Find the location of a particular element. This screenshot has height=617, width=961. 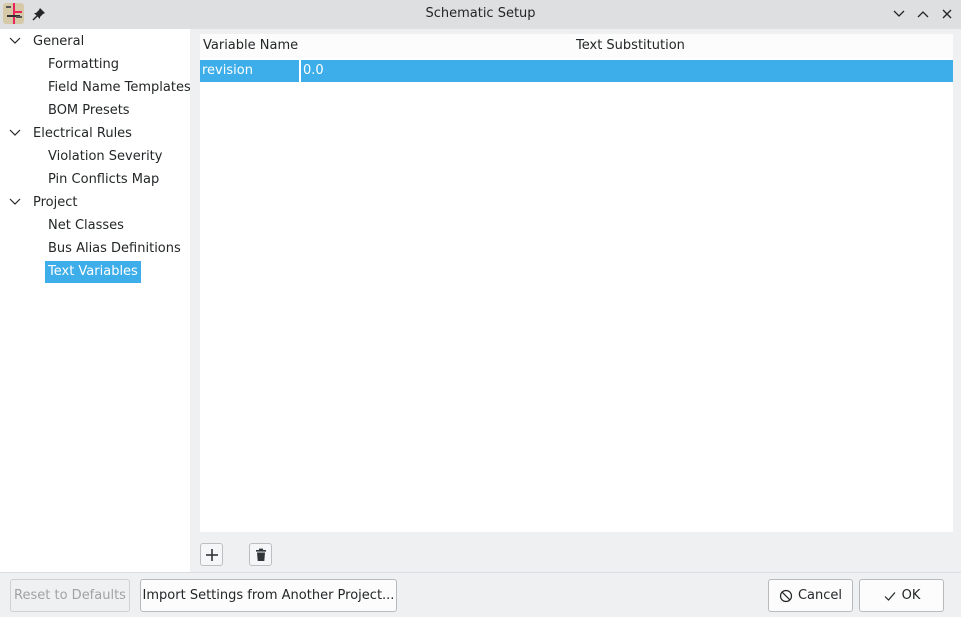

cancel-circle-icon is located at coordinates (786, 595).